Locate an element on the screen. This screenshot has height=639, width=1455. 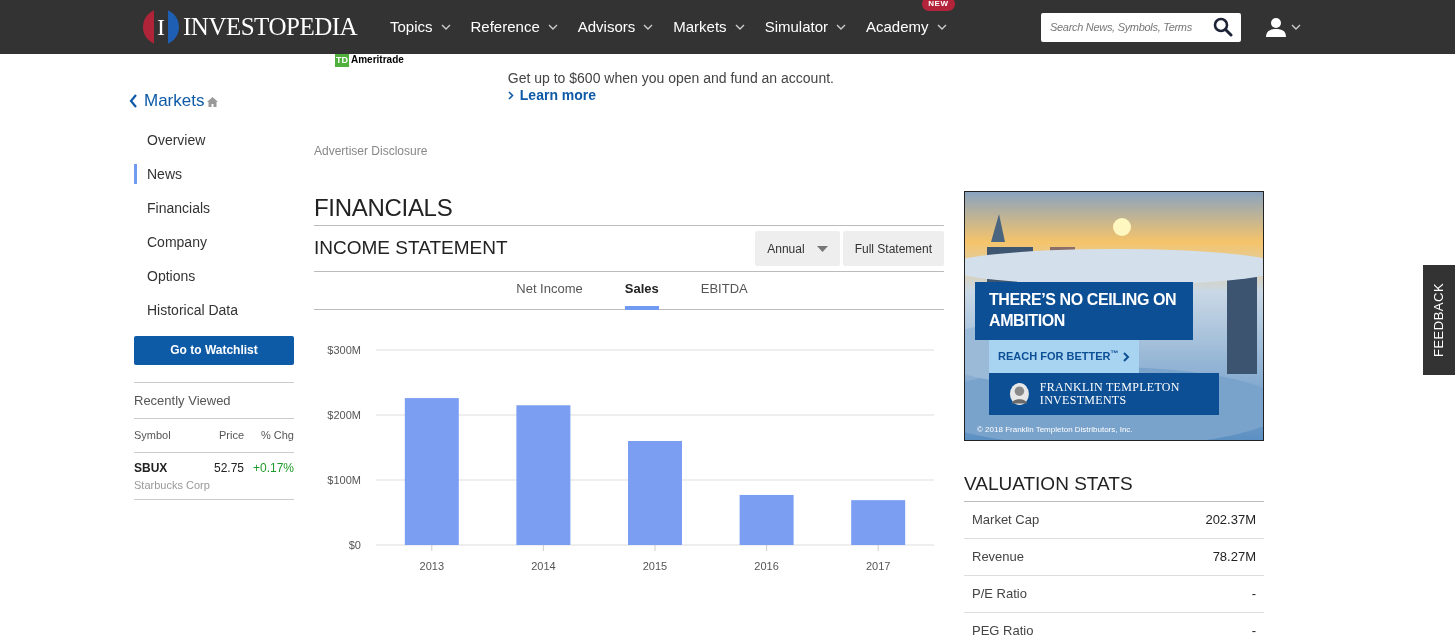
section-title: Markets is located at coordinates (174, 101).